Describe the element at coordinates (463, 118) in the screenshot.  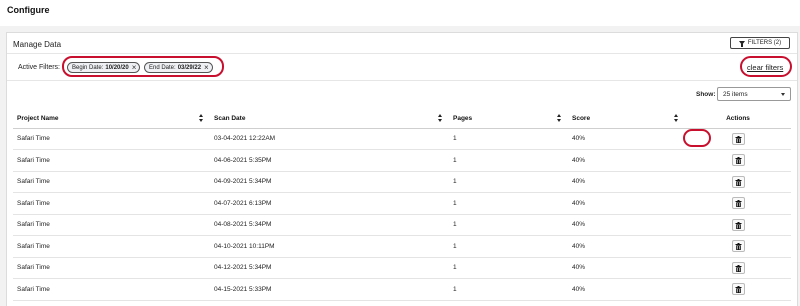
I see `column-header-label: Pages` at that location.